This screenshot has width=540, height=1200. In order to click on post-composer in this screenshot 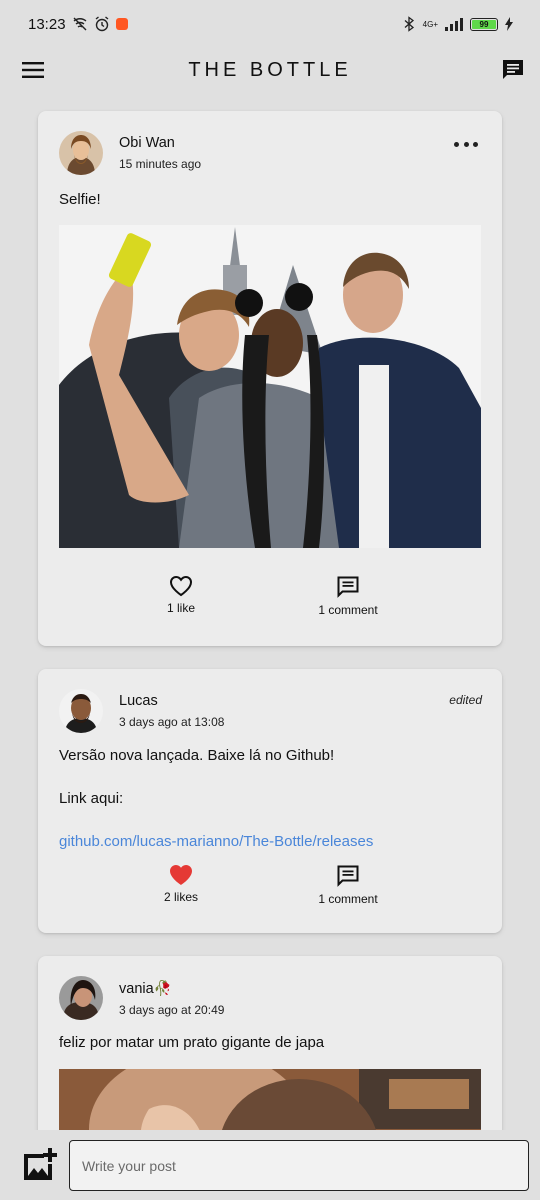, I will do `click(270, 1165)`.